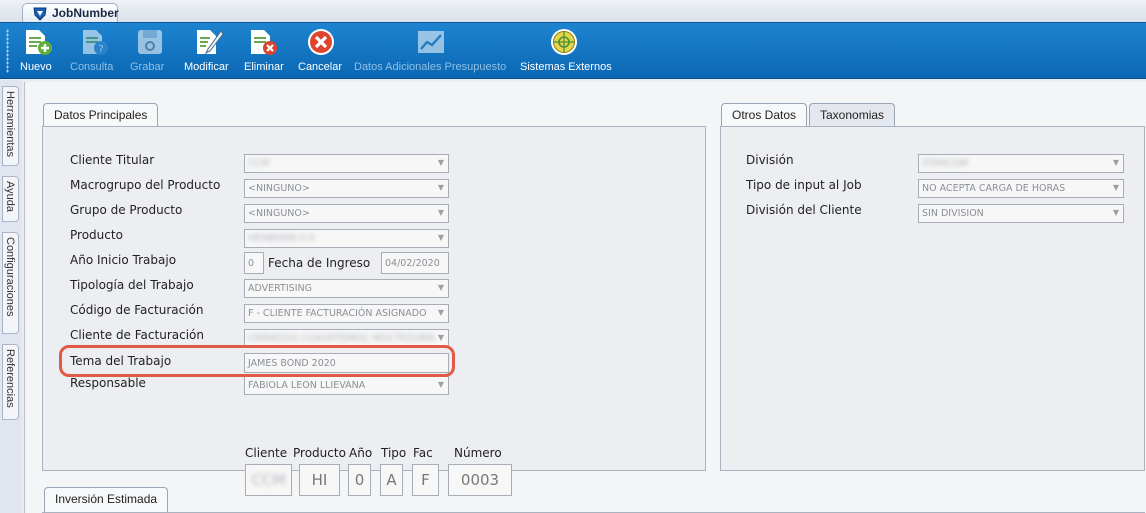  I want to click on fecha-ingreso-input: 04/02/2020, so click(415, 263).